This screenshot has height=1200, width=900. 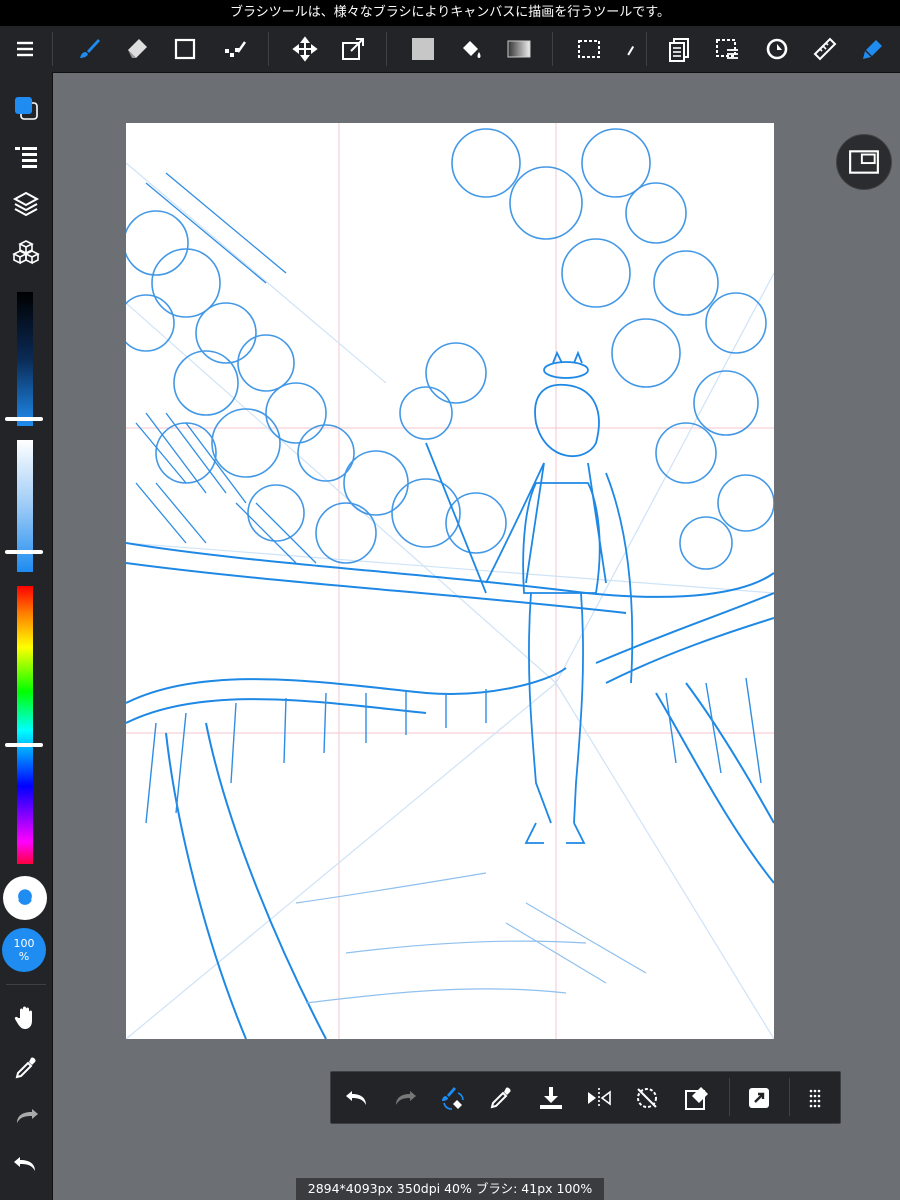 I want to click on ruler-icon, so click(x=825, y=49).